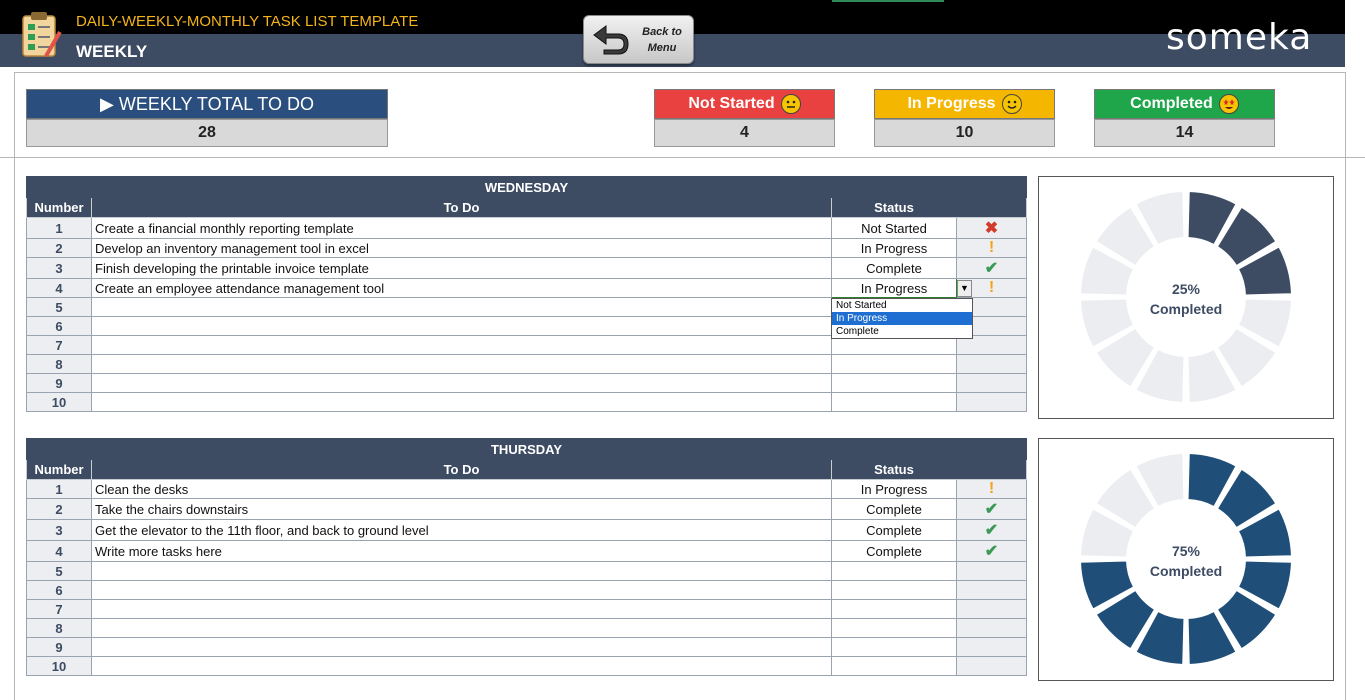 The image size is (1365, 700). Describe the element at coordinates (461, 489) in the screenshot. I see `task-cell: Clean the desks` at that location.